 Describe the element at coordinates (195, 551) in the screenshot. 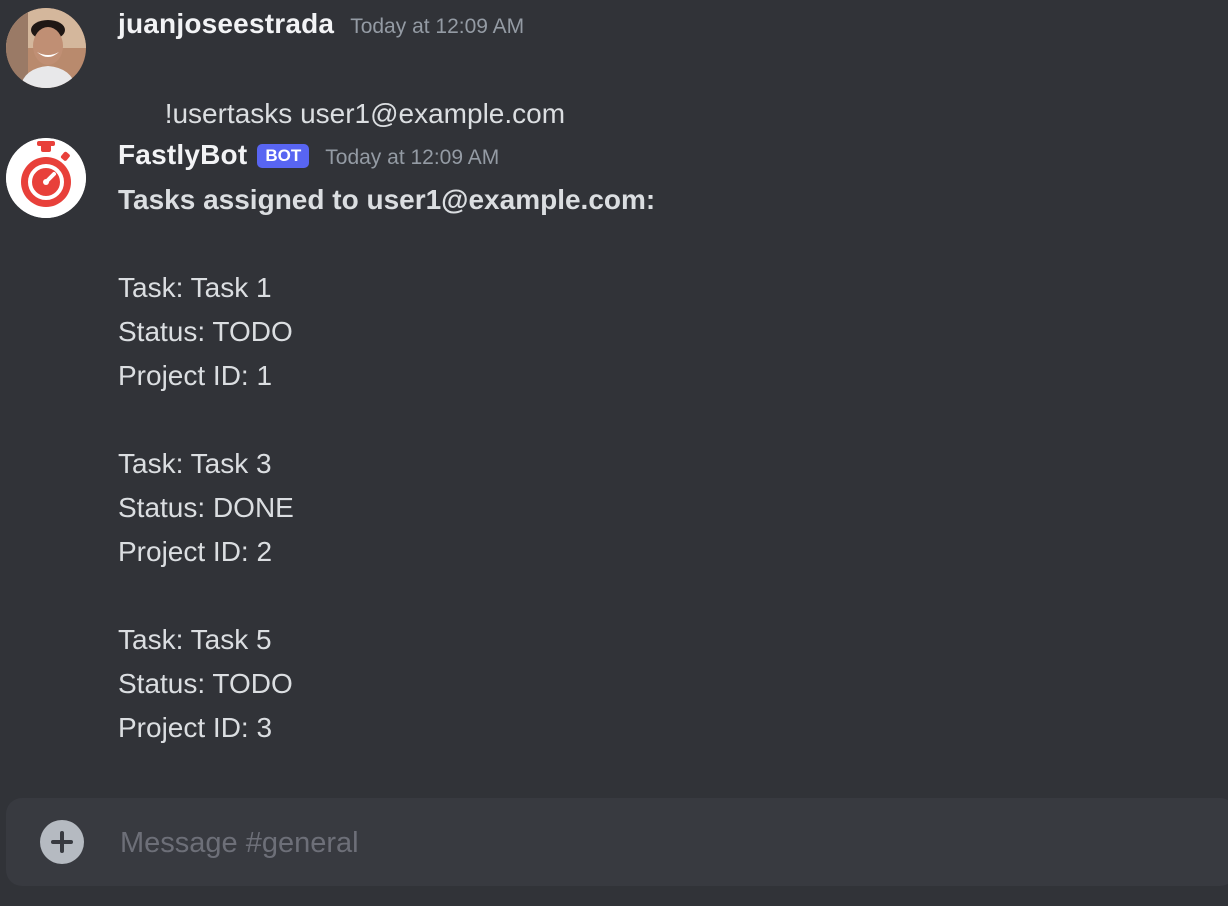

I see `task-project-id: Project ID: 2` at that location.